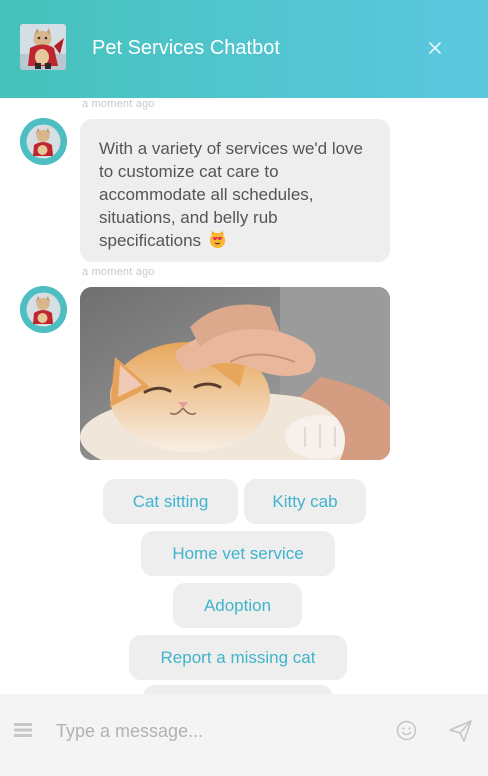 This screenshot has width=488, height=776. What do you see at coordinates (186, 48) in the screenshot?
I see `chat-title: Pet Services Chatbot` at bounding box center [186, 48].